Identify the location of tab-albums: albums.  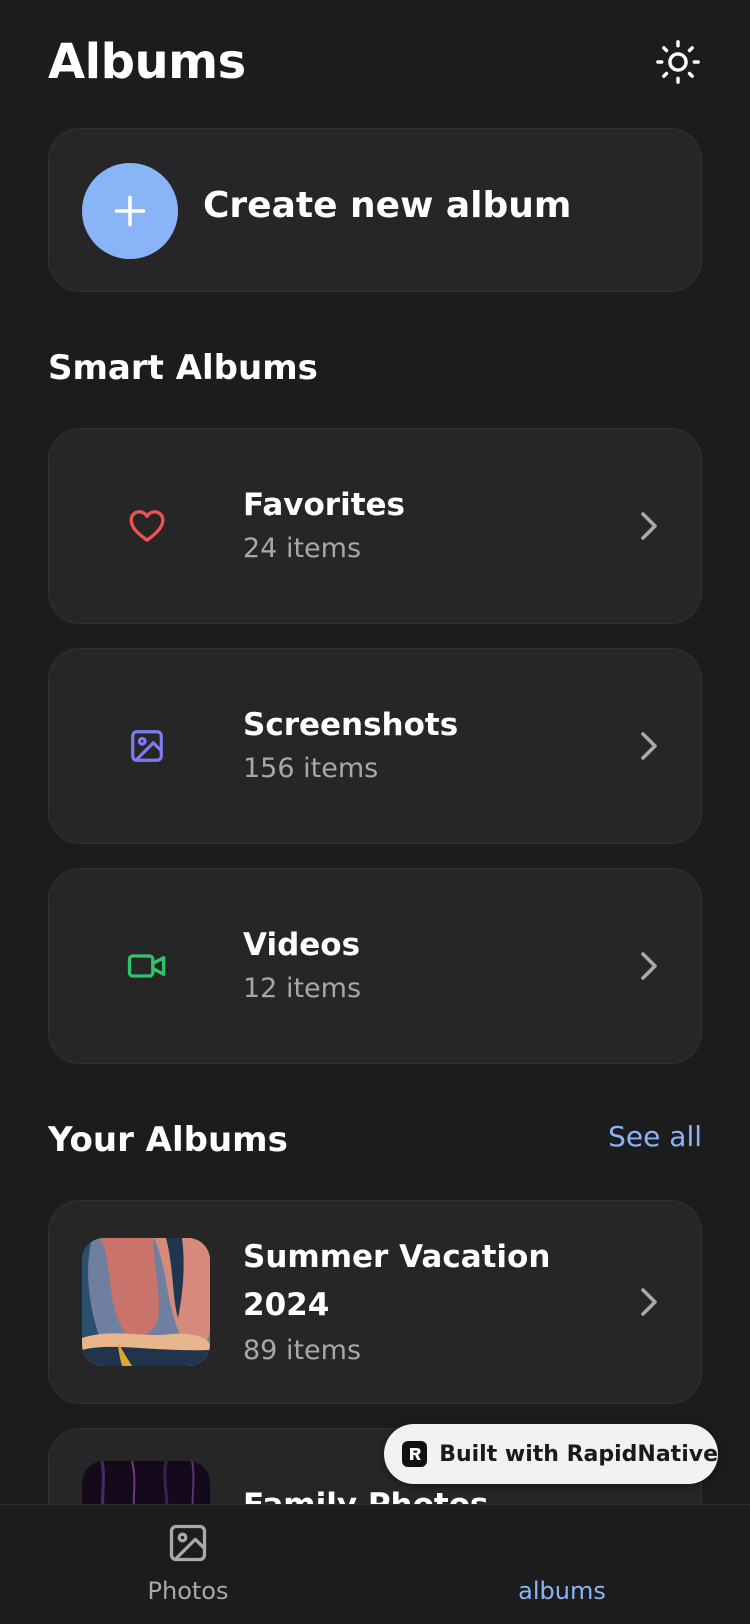
(562, 1564).